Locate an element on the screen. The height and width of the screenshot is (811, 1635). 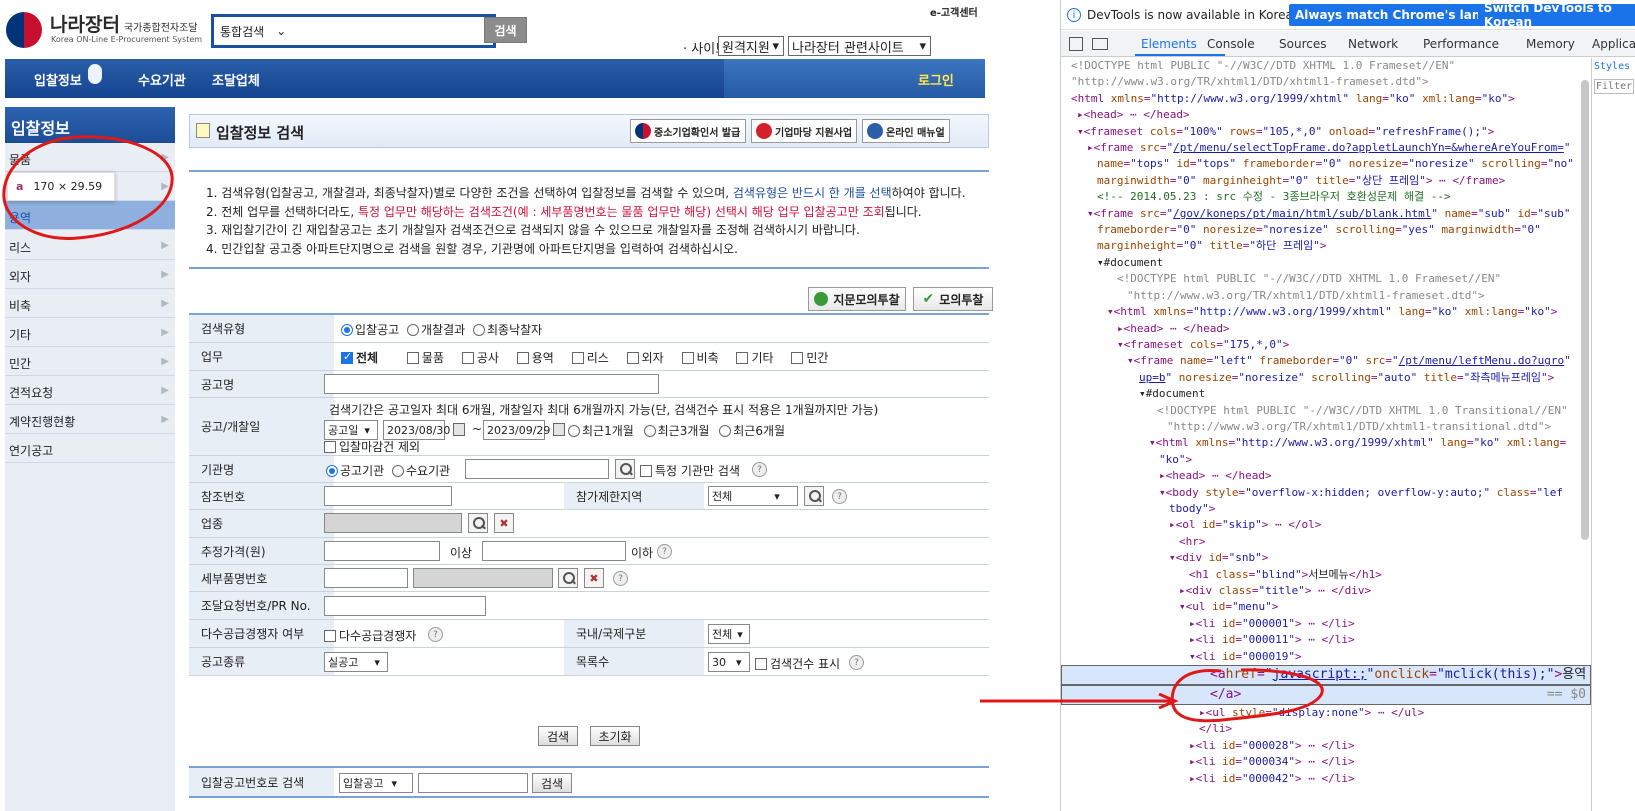
dom-line: ▸<li id="000034"> ⋯ </li> is located at coordinates (1326, 762).